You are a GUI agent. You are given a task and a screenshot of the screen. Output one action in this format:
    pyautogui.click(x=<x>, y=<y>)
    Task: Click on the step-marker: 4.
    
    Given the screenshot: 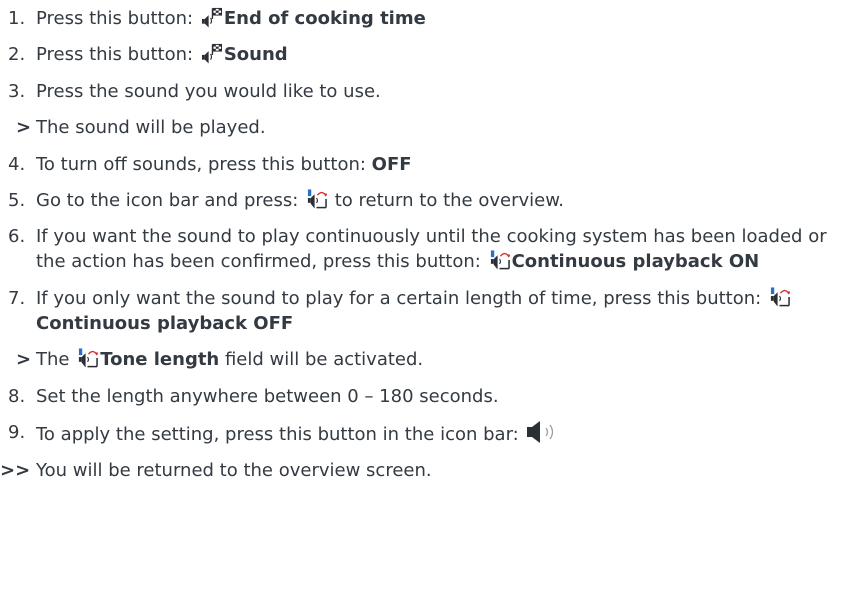 What is the action you would take?
    pyautogui.click(x=17, y=164)
    